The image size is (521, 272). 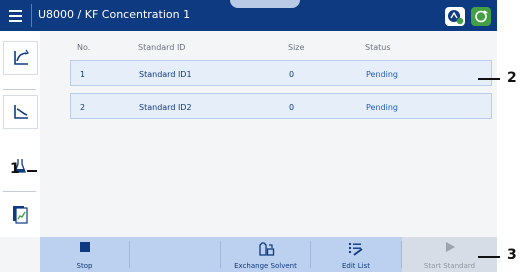 I want to click on sidebar-item-decline, so click(x=20, y=112).